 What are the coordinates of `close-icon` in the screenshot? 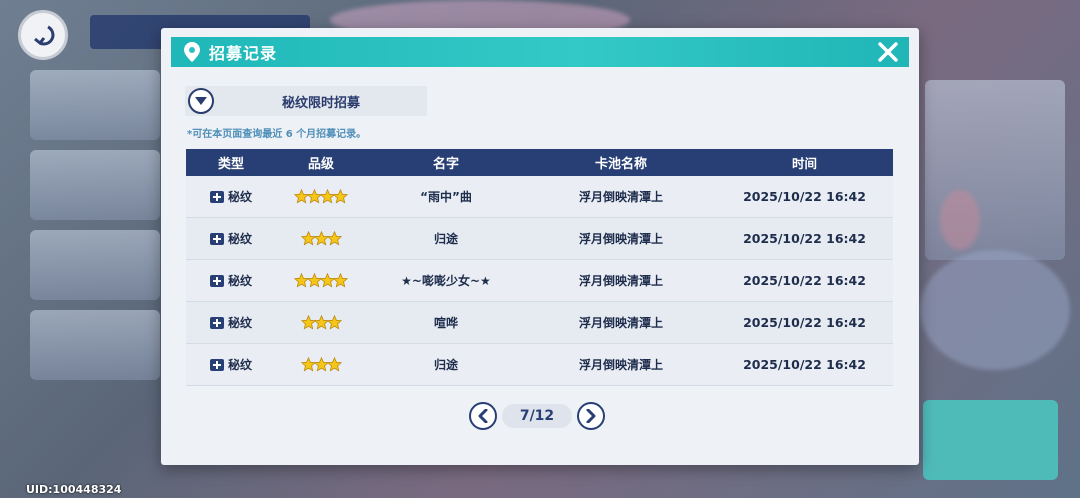 It's located at (888, 52).